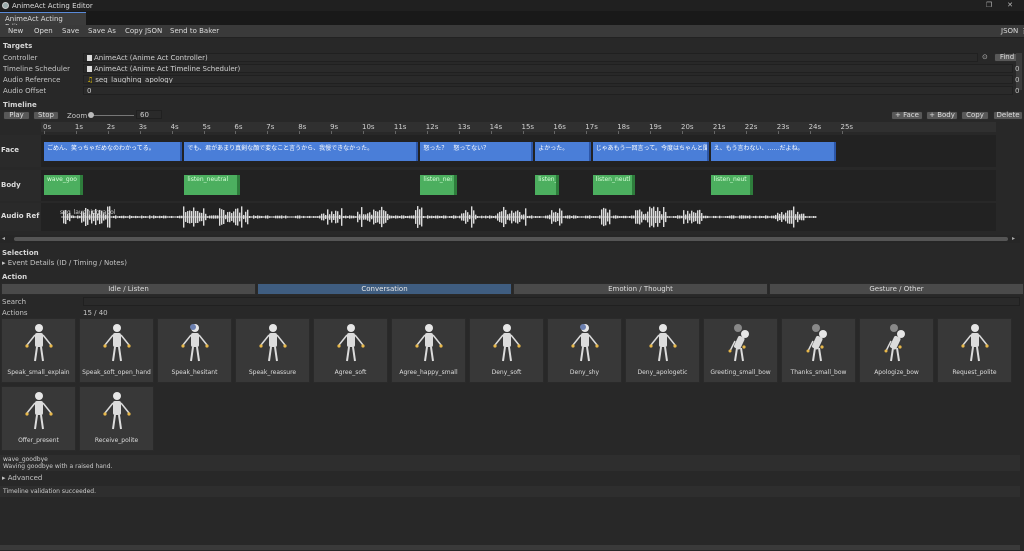 Image resolution: width=1024 pixels, height=551 pixels. I want to click on action-card: Speak_hesitant, so click(194, 350).